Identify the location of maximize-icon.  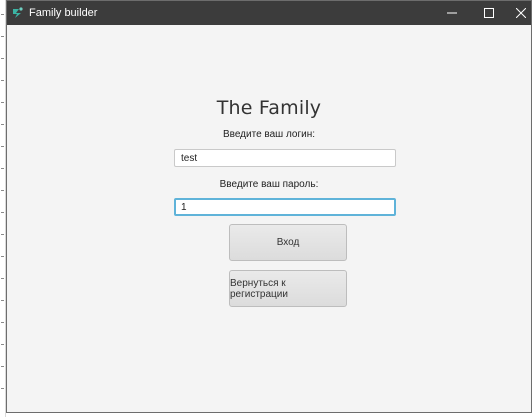
(489, 13).